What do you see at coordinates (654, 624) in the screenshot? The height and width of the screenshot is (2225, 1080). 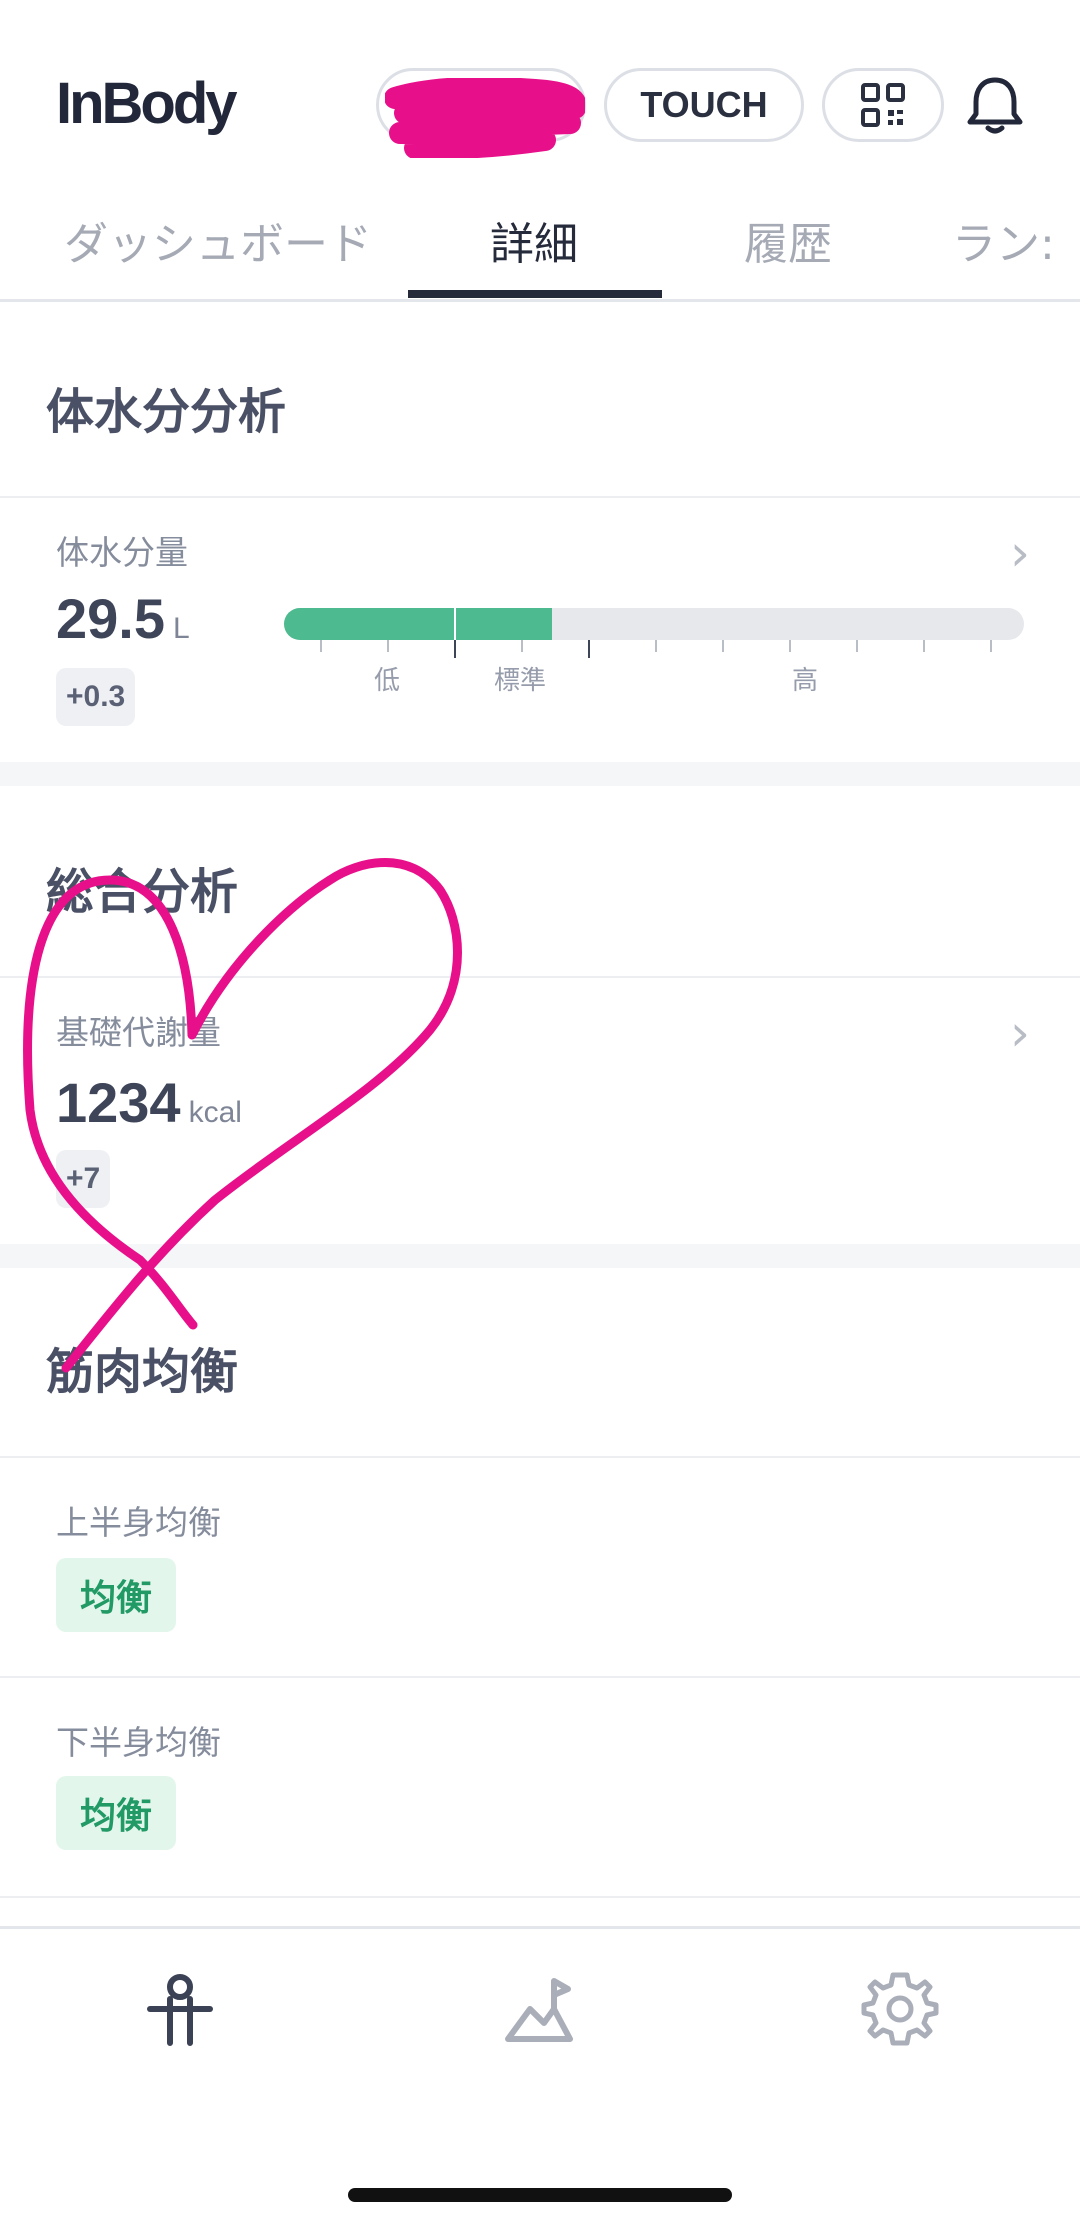 I see `body-water-bar` at bounding box center [654, 624].